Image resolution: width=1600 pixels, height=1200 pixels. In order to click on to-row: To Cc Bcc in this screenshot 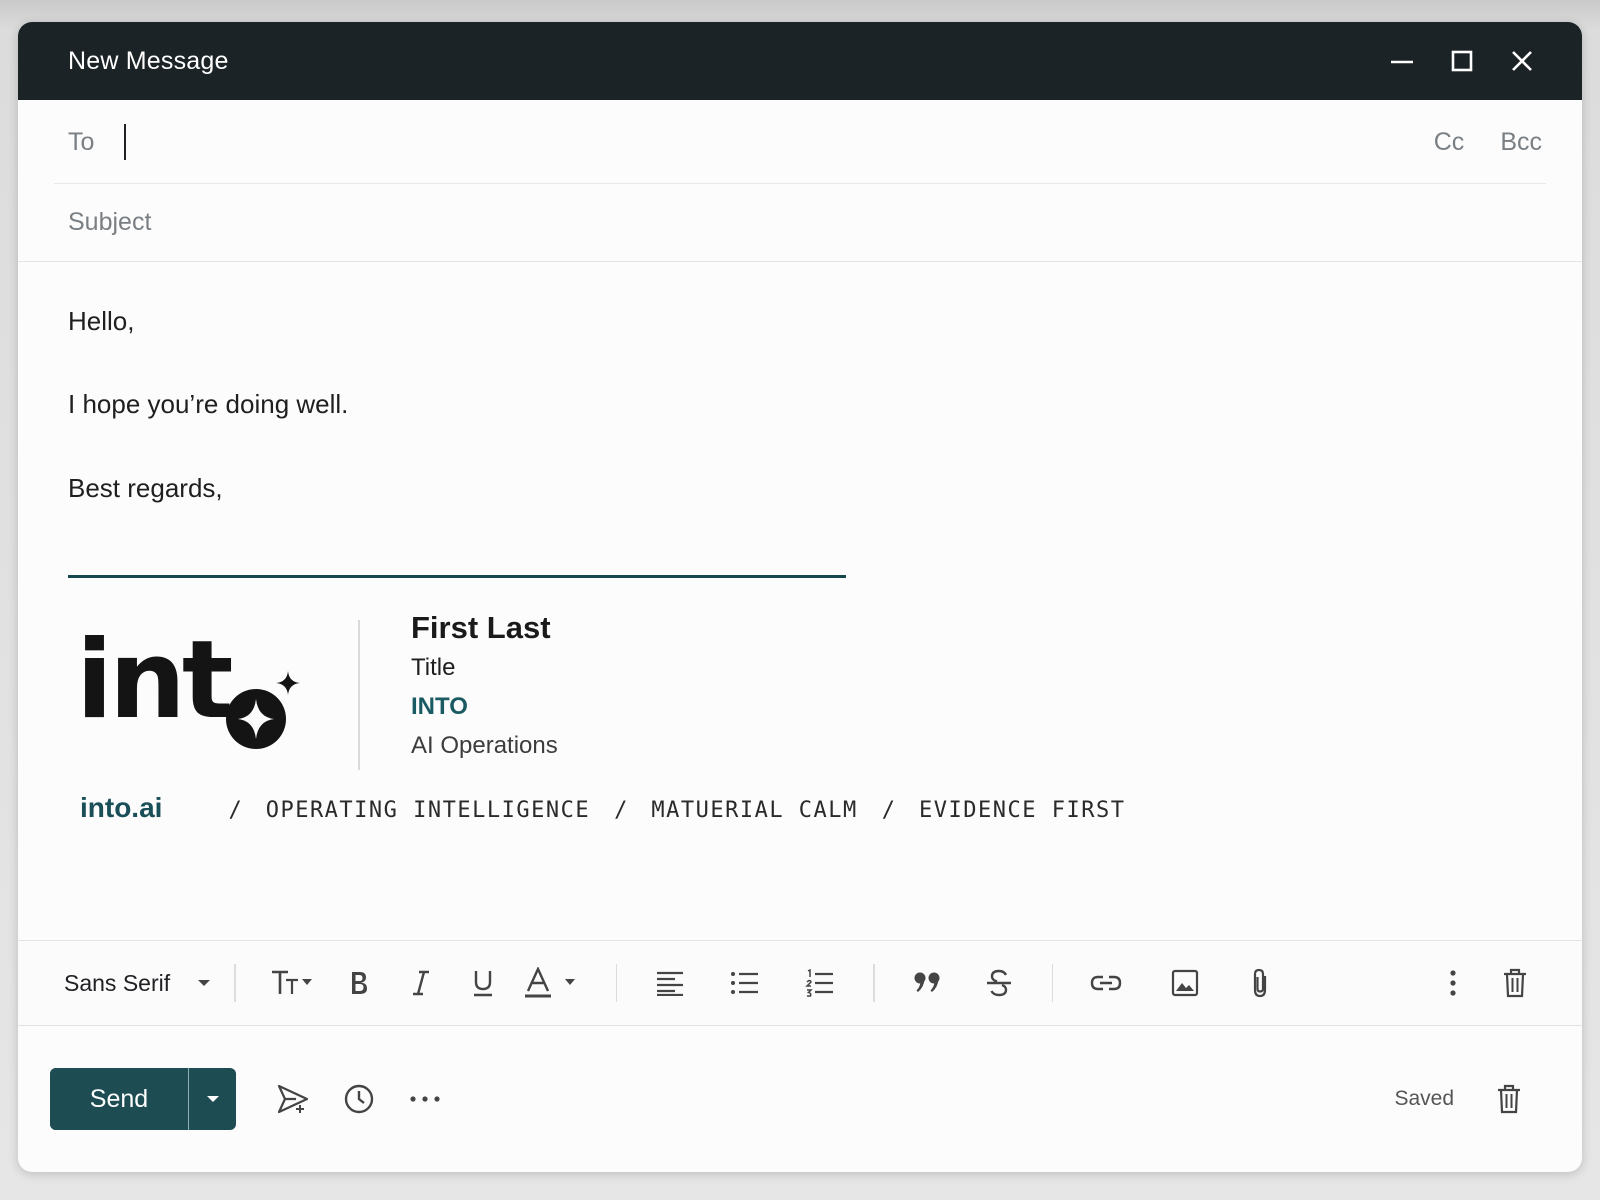, I will do `click(800, 142)`.